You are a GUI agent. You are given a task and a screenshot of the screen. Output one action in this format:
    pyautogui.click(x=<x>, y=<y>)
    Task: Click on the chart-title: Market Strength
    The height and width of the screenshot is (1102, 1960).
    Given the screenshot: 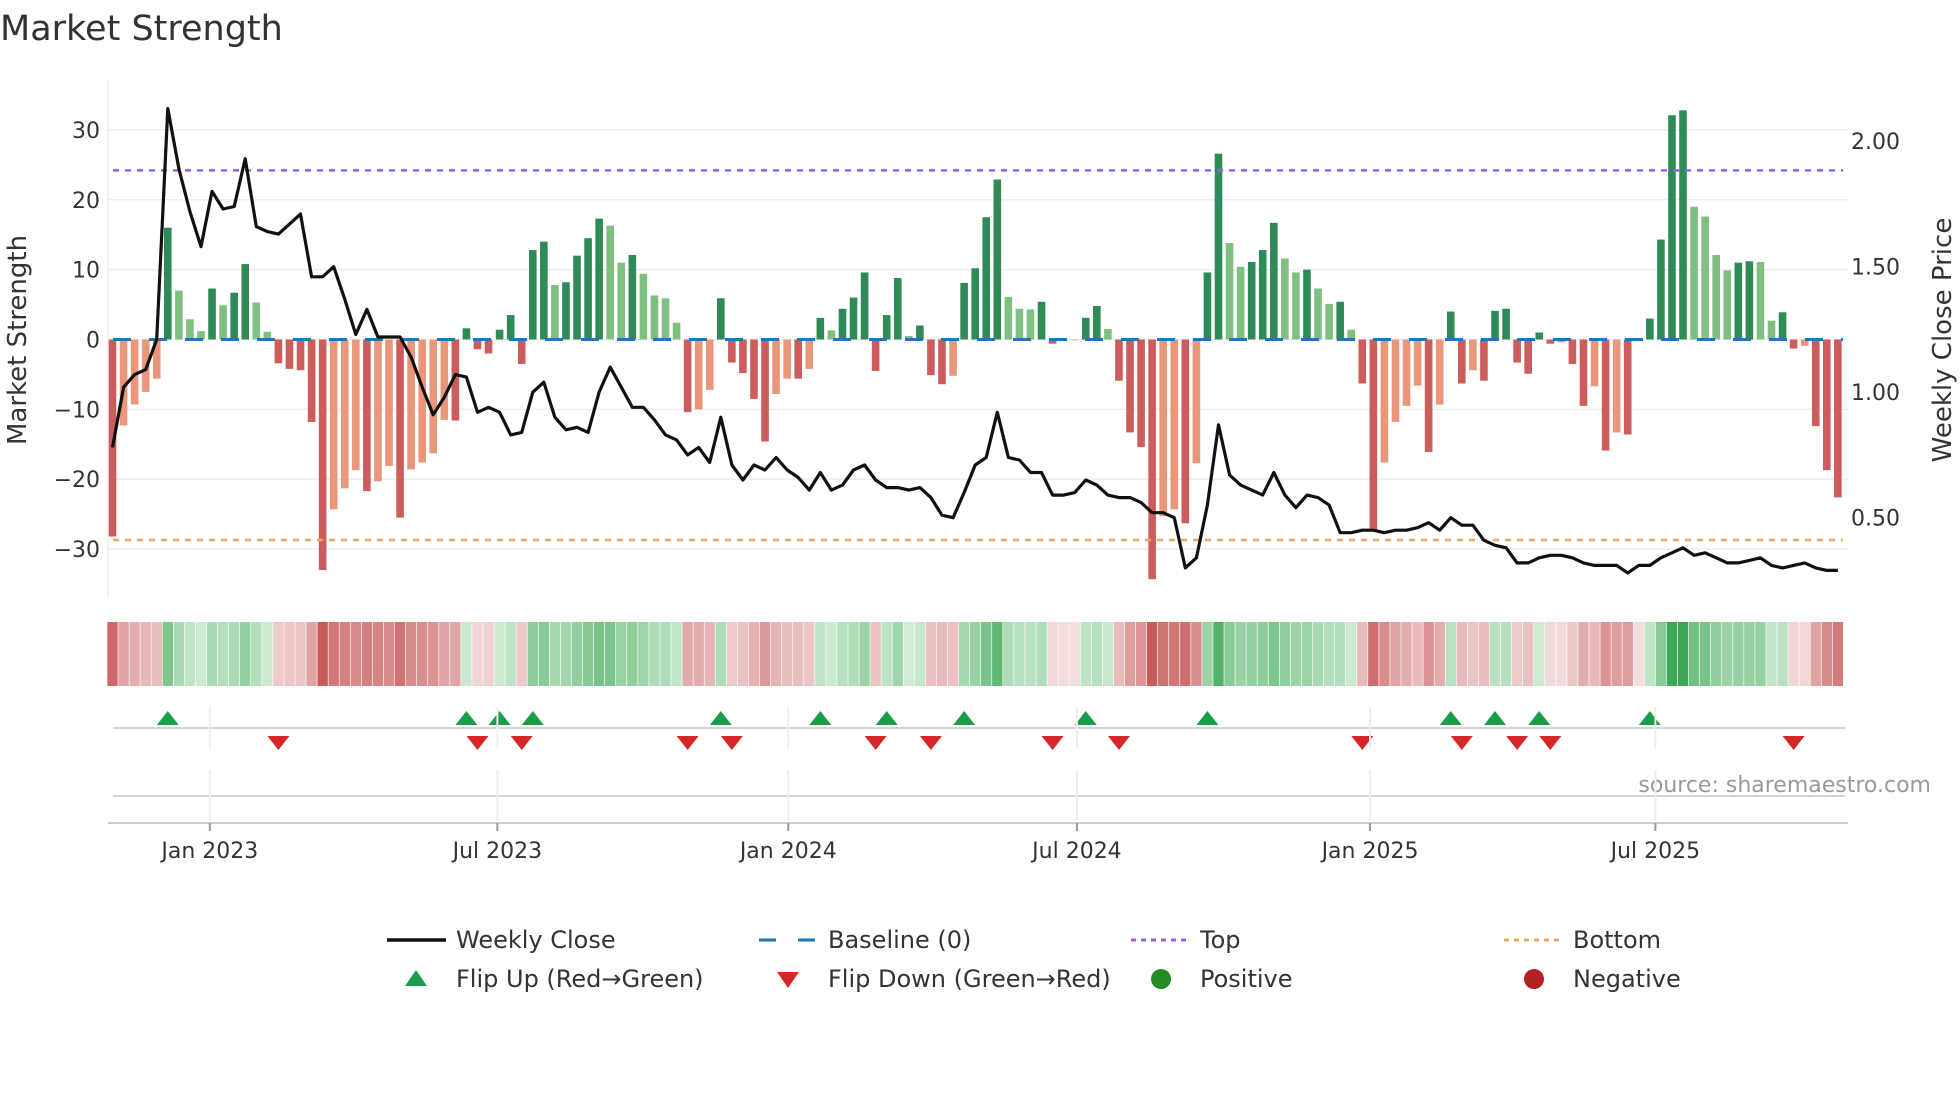 What is the action you would take?
    pyautogui.click(x=141, y=29)
    